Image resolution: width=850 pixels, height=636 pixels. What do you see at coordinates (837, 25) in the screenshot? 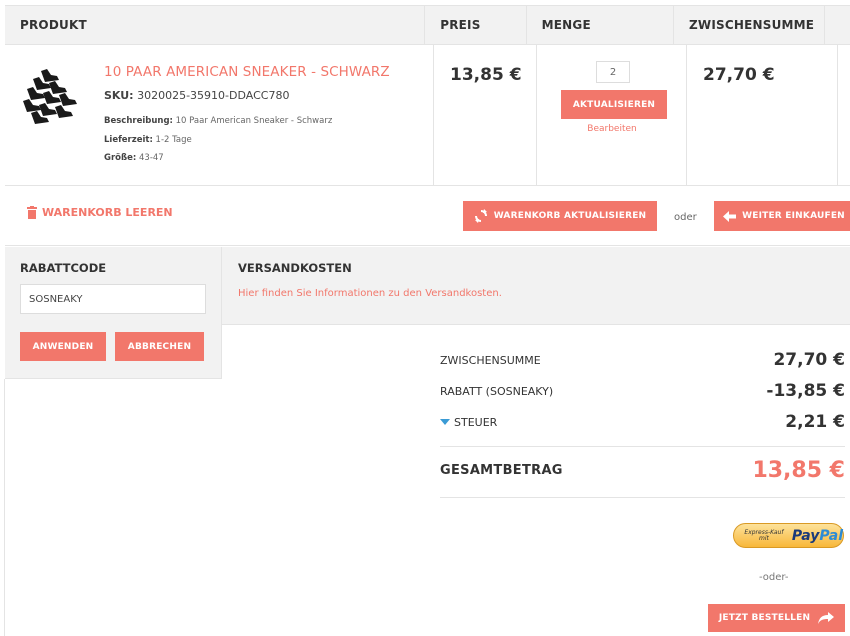
I see `header-extra` at bounding box center [837, 25].